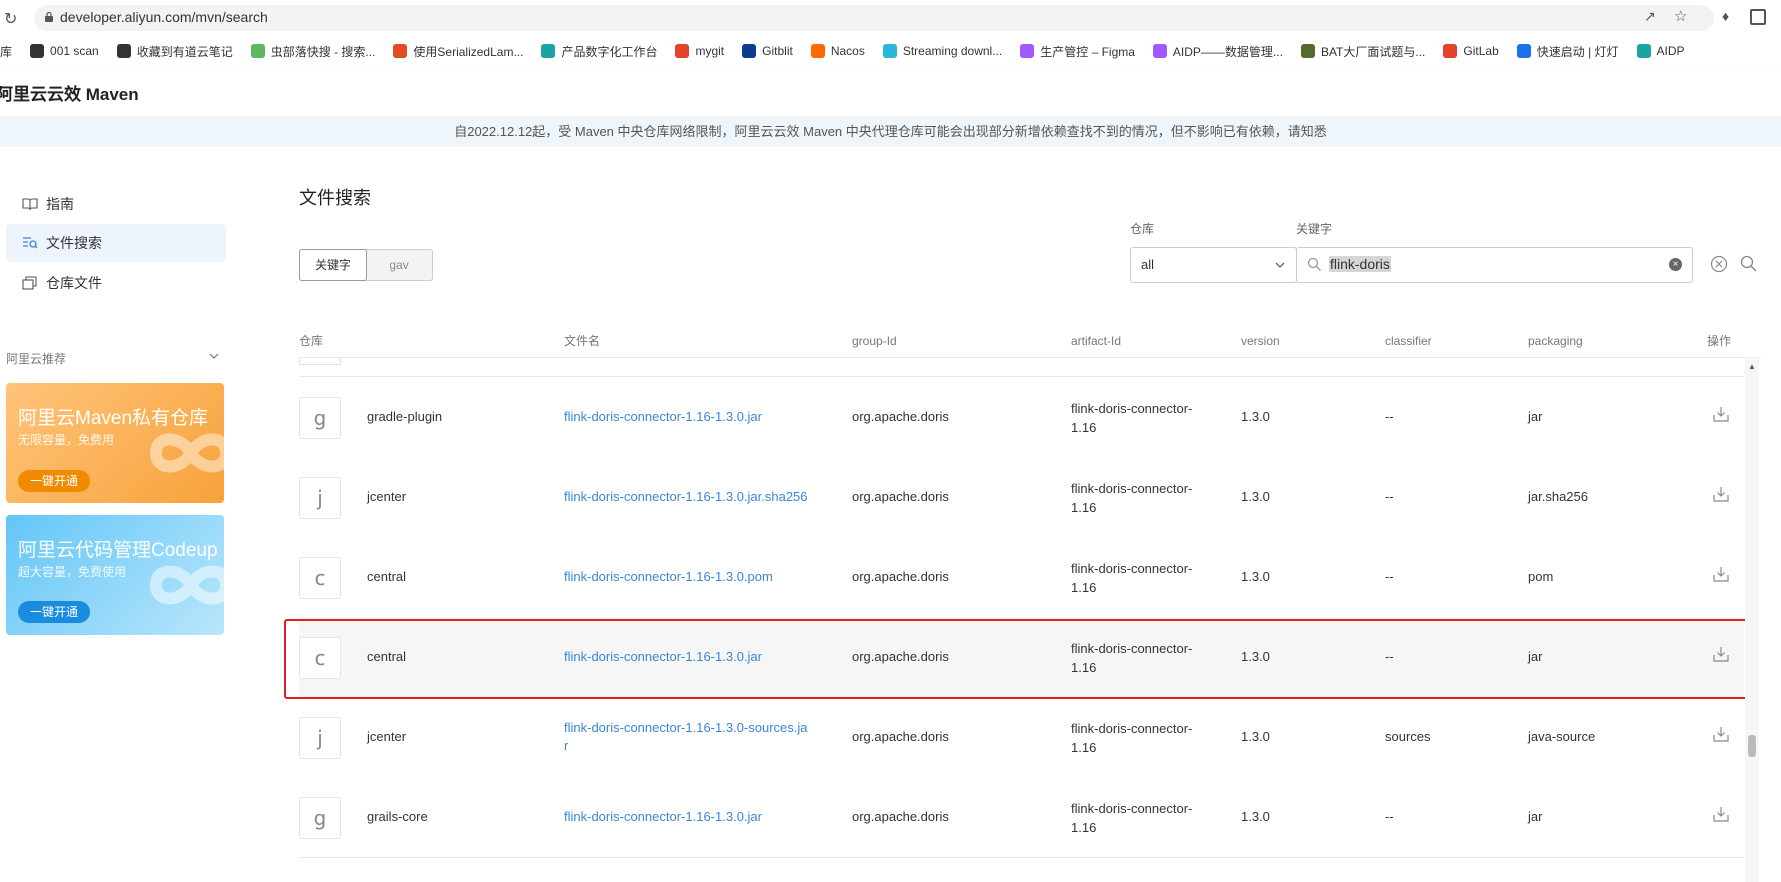 The height and width of the screenshot is (882, 1781). Describe the element at coordinates (874, 18) in the screenshot. I see `address-bar: developer.aliyun.com/mvn/search ↗ ☆` at that location.